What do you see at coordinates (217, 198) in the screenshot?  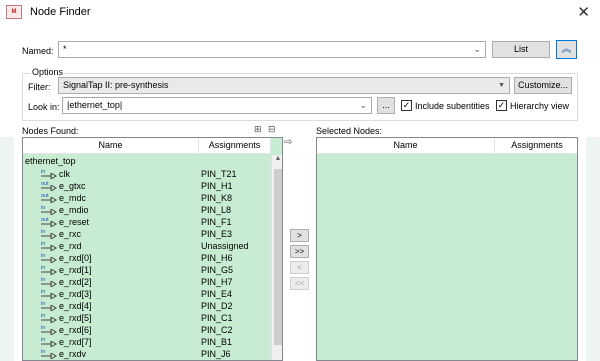 I see `node-assignment: PIN_K8` at bounding box center [217, 198].